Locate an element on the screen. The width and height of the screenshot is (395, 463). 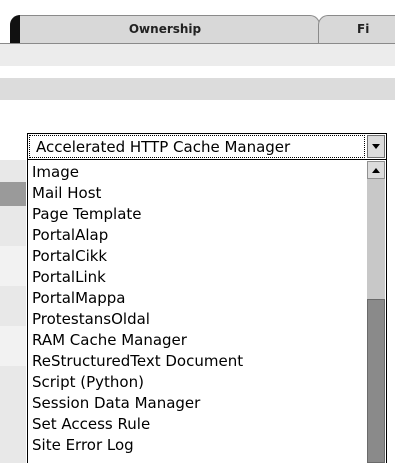
options-scrollbar is located at coordinates (376, 312).